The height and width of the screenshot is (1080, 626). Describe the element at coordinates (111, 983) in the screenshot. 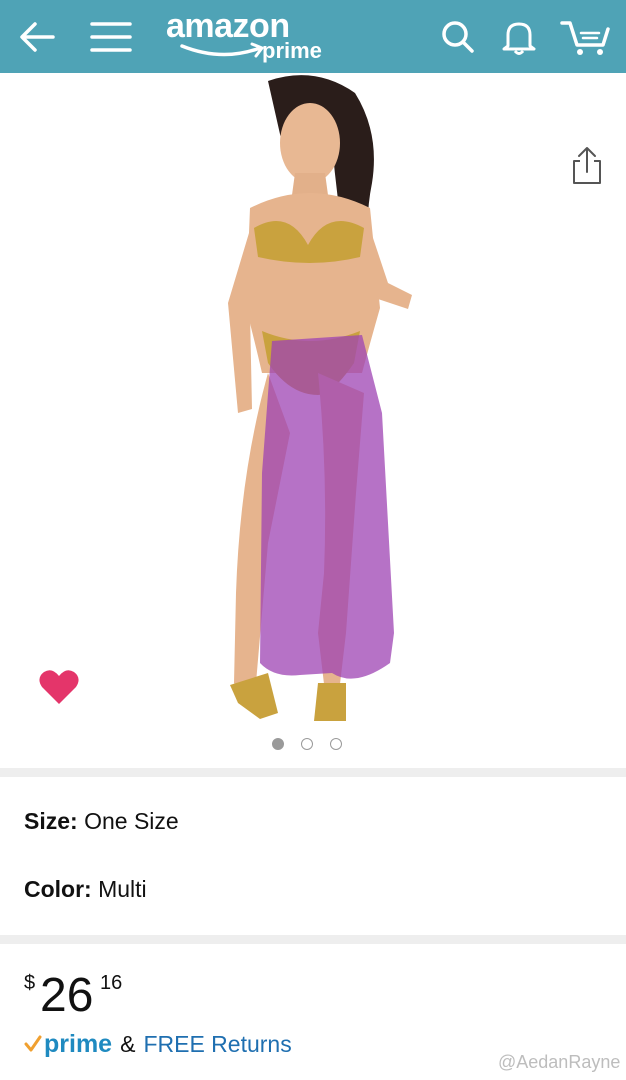

I see `price-fraction: 16` at that location.